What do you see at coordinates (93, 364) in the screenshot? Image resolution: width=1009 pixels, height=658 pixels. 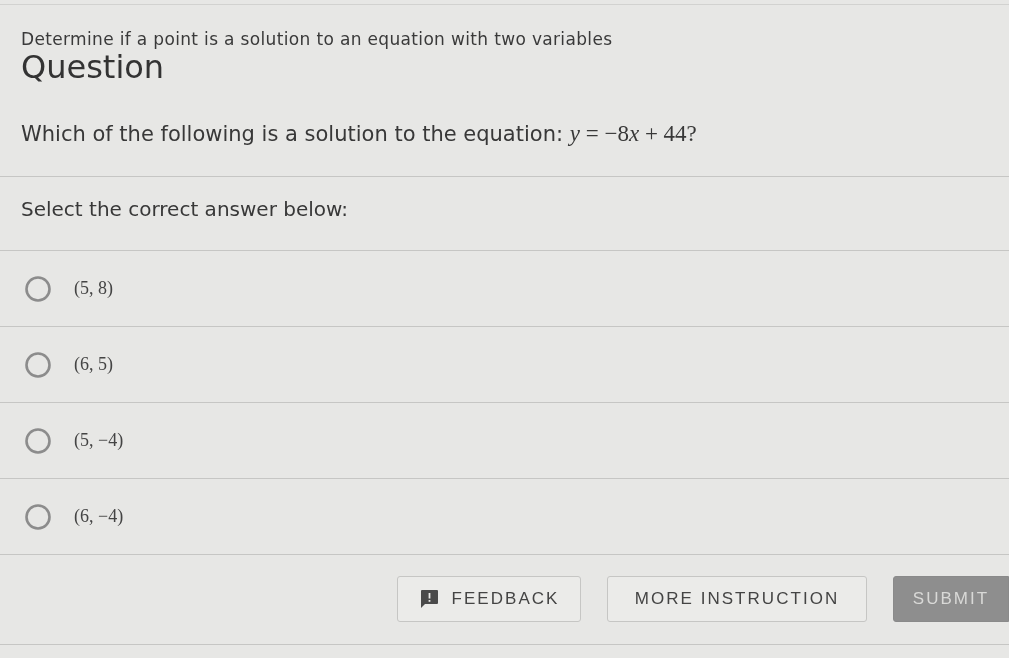 I see `answer-option: (6, 5)` at bounding box center [93, 364].